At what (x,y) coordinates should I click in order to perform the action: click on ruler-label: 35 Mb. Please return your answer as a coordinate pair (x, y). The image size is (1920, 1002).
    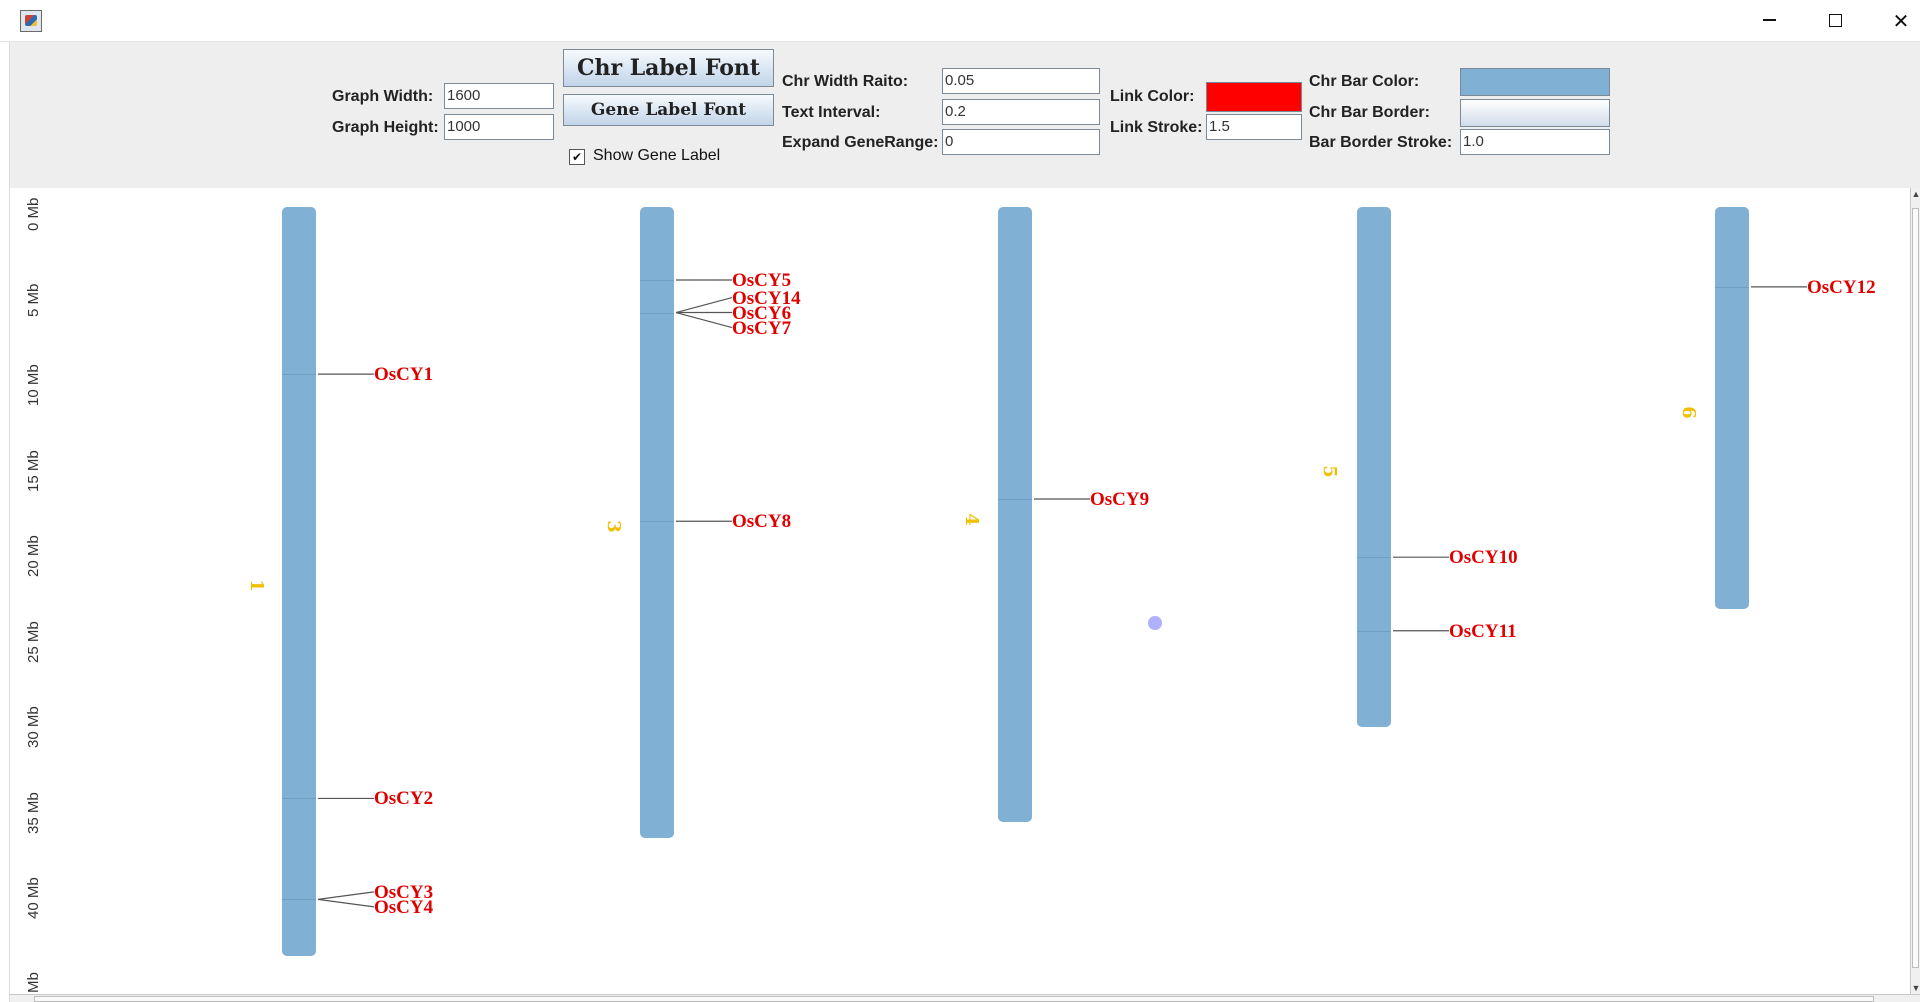
    Looking at the image, I should click on (33, 813).